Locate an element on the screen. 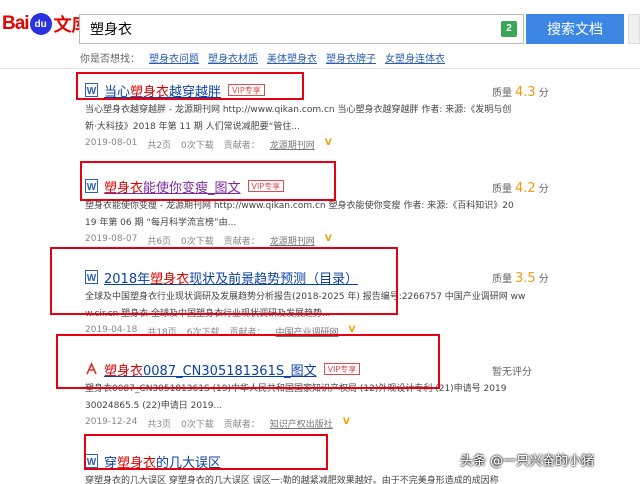 The image size is (640, 484). search-box: 2 is located at coordinates (301, 29).